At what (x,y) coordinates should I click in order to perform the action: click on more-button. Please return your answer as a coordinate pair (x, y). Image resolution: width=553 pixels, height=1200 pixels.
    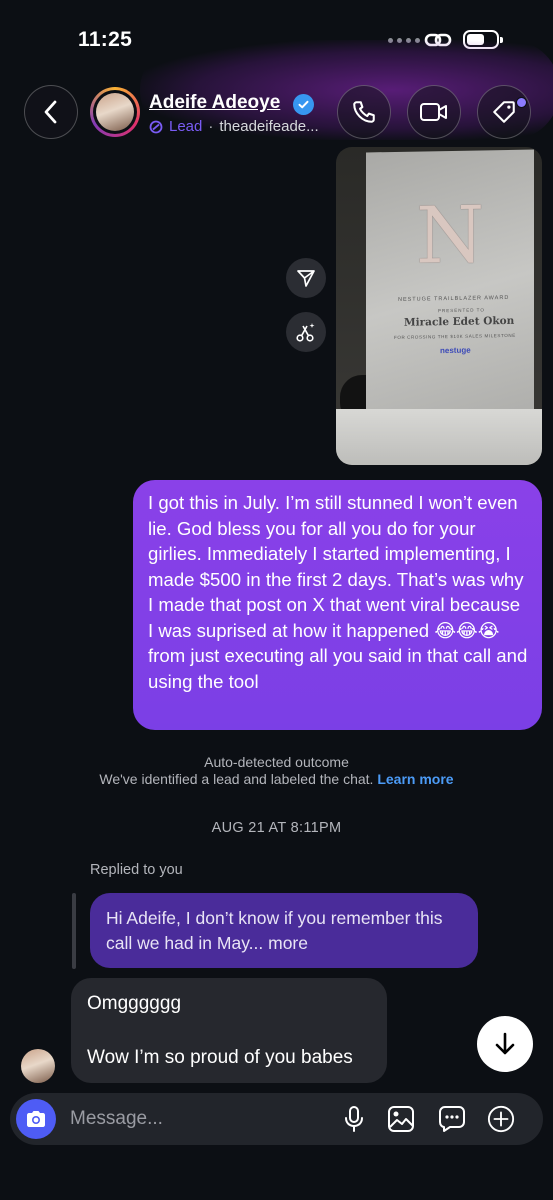
    Looking at the image, I should click on (501, 1119).